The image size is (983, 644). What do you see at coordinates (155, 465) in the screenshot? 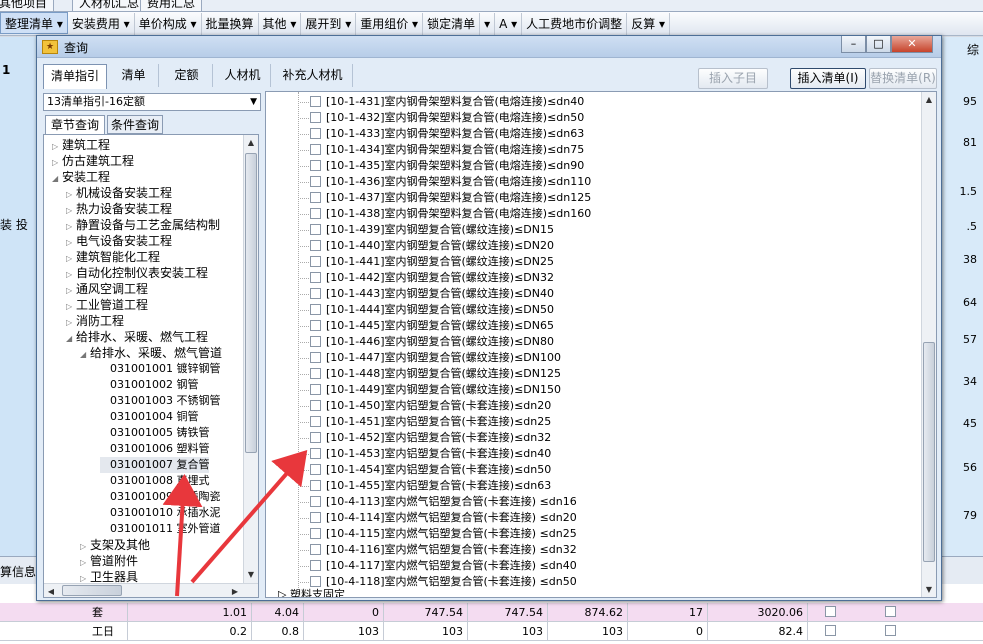
I see `tree-node: 031001007 复合管` at bounding box center [155, 465].